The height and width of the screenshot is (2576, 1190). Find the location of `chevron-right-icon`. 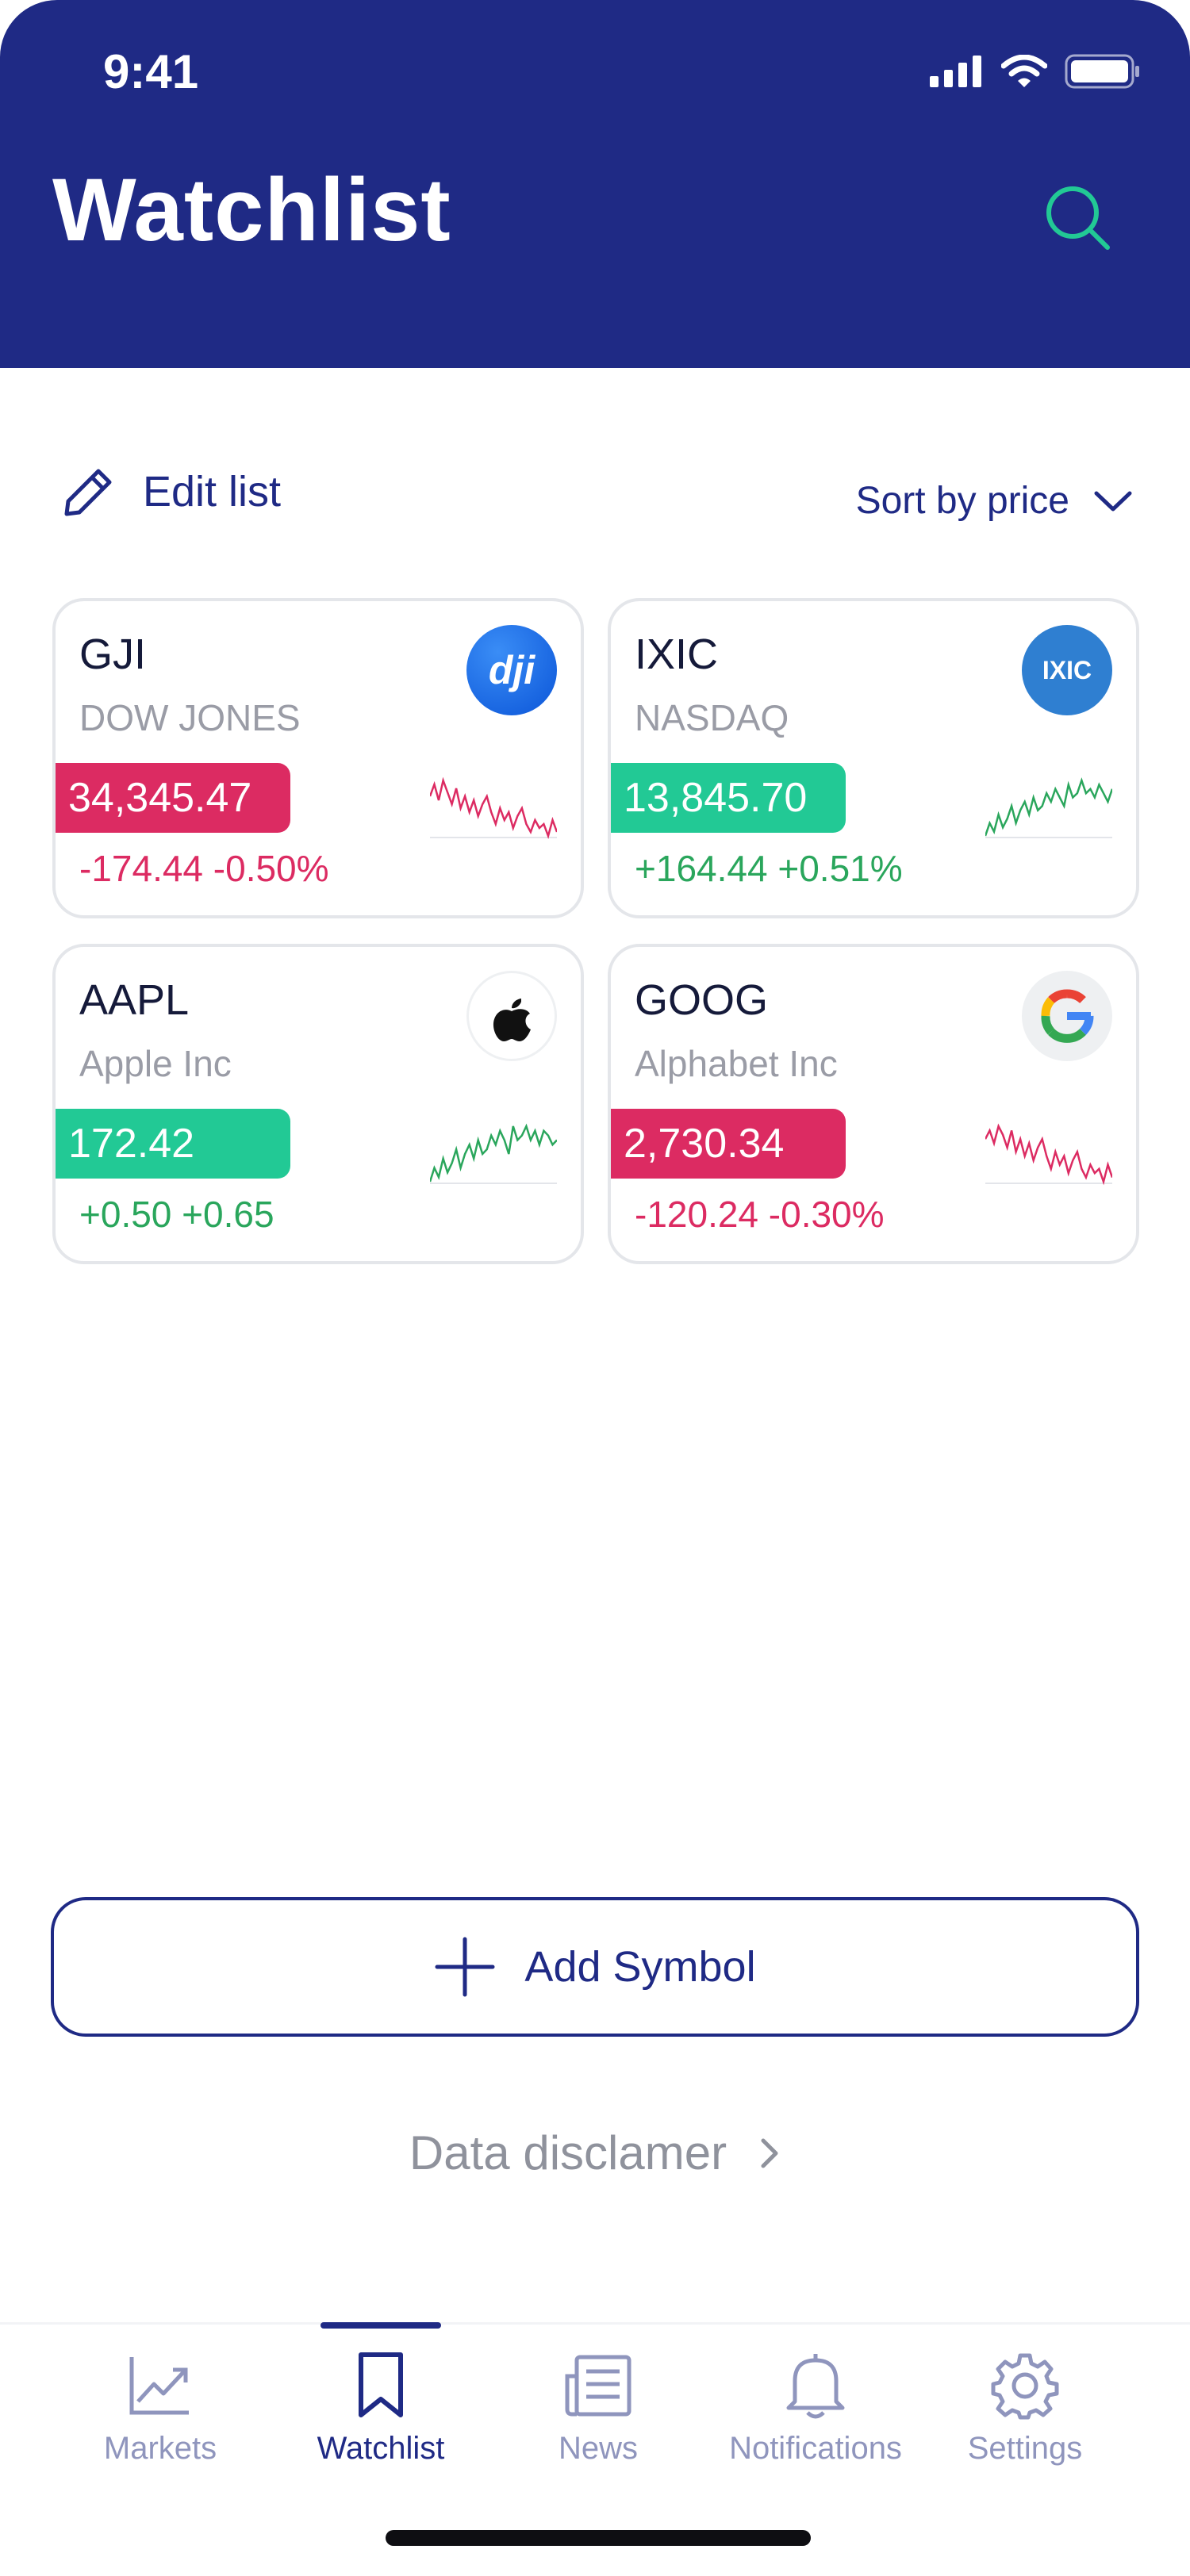

chevron-right-icon is located at coordinates (769, 2153).